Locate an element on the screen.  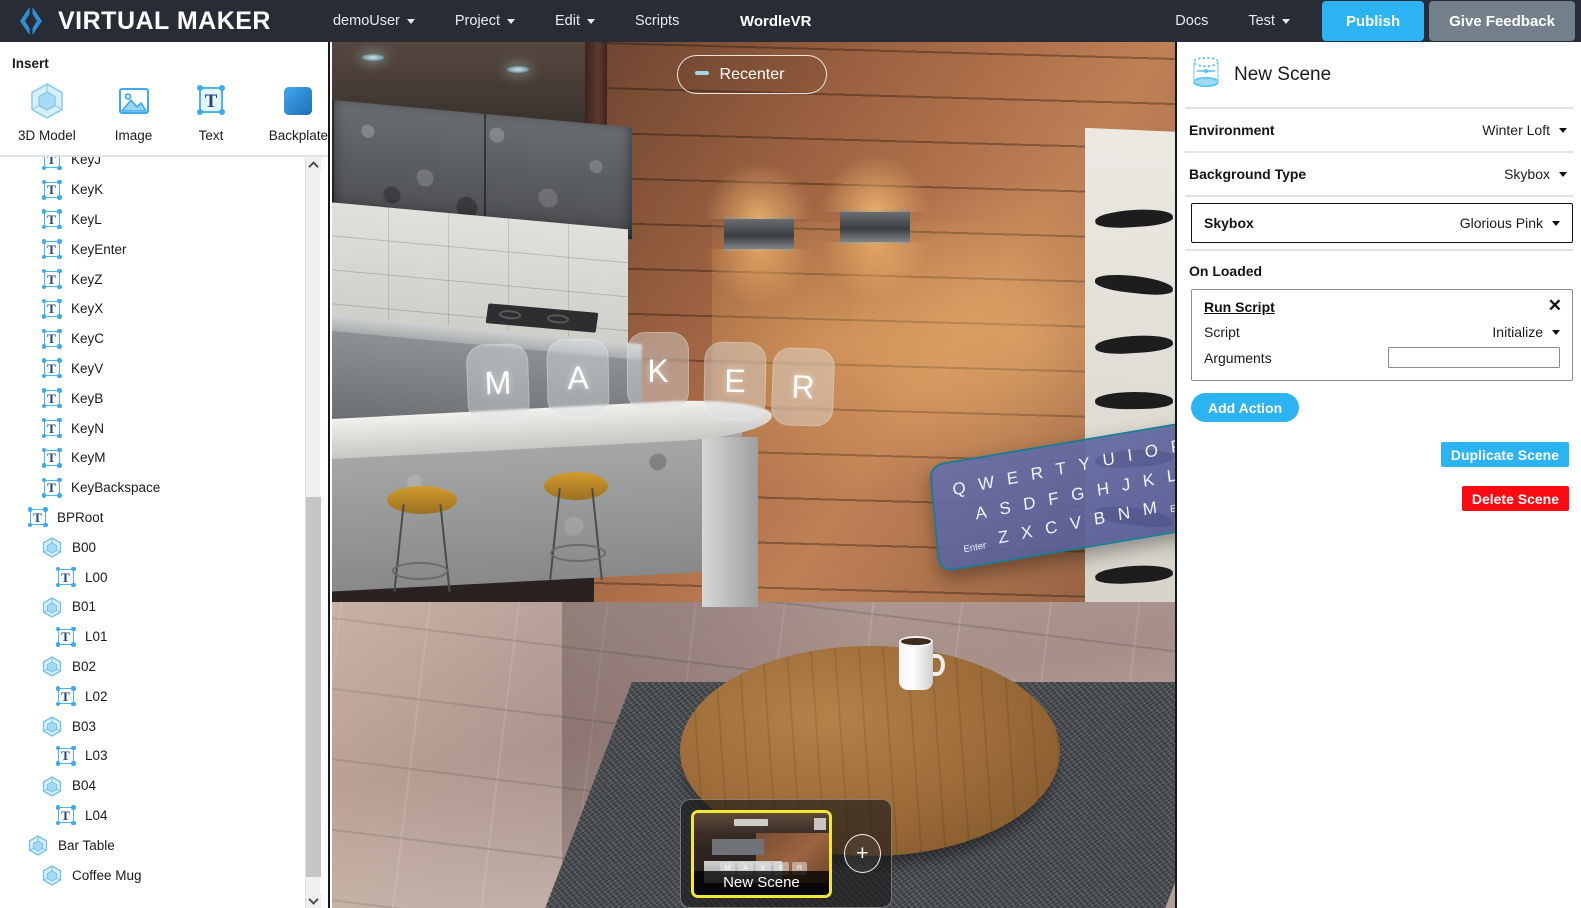
key-a: A is located at coordinates (981, 513).